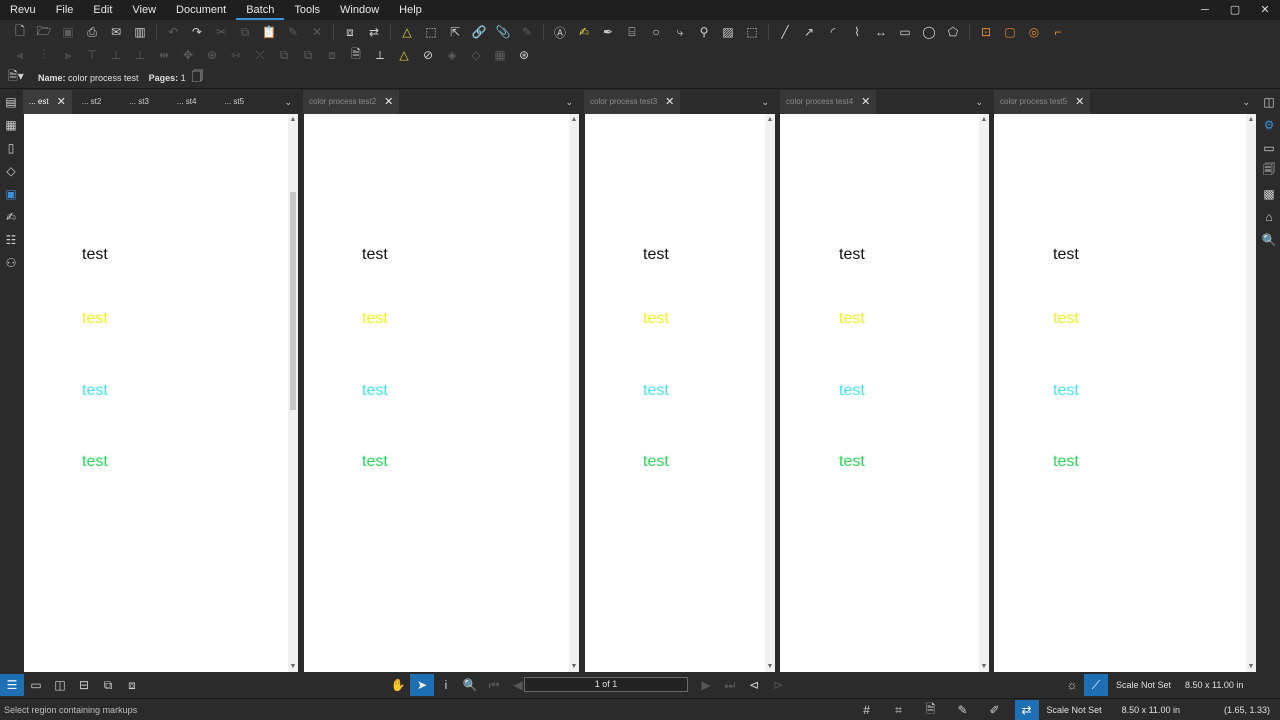 Image resolution: width=1280 pixels, height=720 pixels. What do you see at coordinates (11, 239) in the screenshot?
I see `forms-icon: ☷` at bounding box center [11, 239].